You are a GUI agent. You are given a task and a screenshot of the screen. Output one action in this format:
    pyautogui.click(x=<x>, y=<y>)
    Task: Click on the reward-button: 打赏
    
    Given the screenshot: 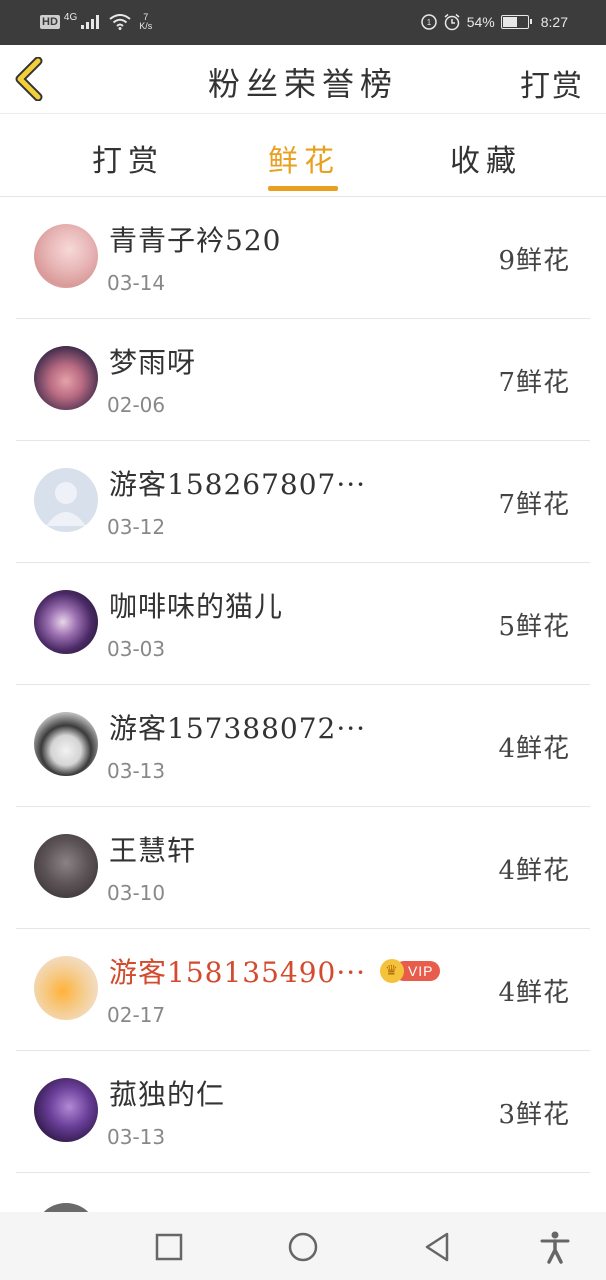 What is the action you would take?
    pyautogui.click(x=552, y=83)
    